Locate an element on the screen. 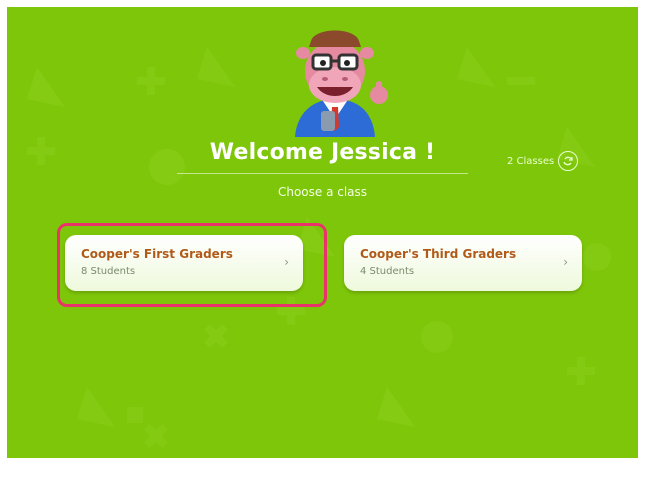 This screenshot has width=645, height=486. choose-class-label: Choose a class is located at coordinates (322, 192).